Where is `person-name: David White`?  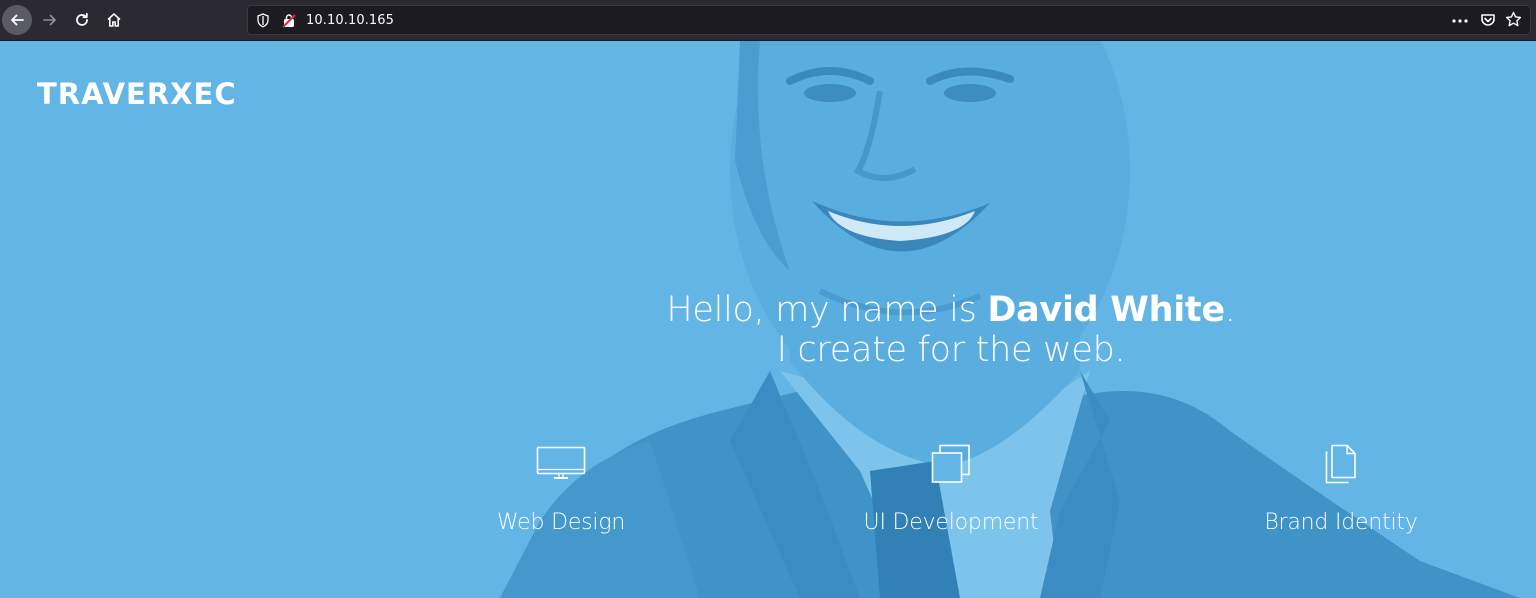
person-name: David White is located at coordinates (1106, 310).